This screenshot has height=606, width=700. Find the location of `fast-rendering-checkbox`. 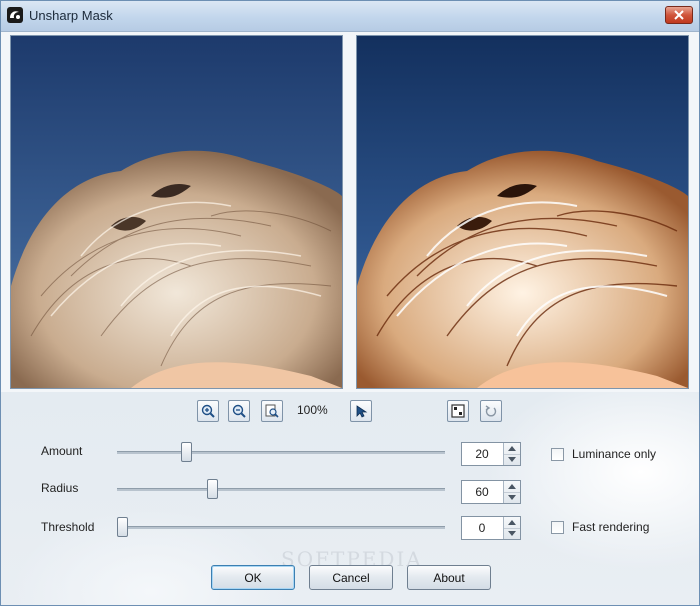

fast-rendering-checkbox is located at coordinates (557, 527).